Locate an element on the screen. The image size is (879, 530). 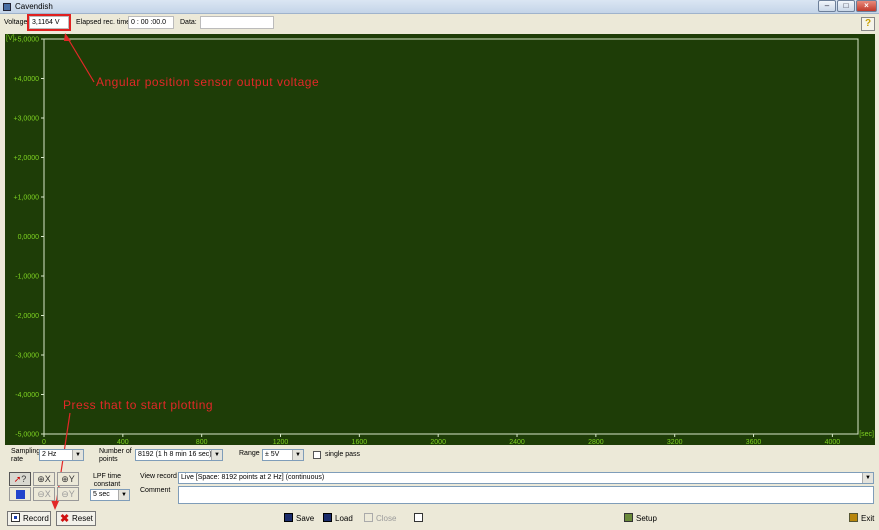
load-button: Load is located at coordinates (338, 518).